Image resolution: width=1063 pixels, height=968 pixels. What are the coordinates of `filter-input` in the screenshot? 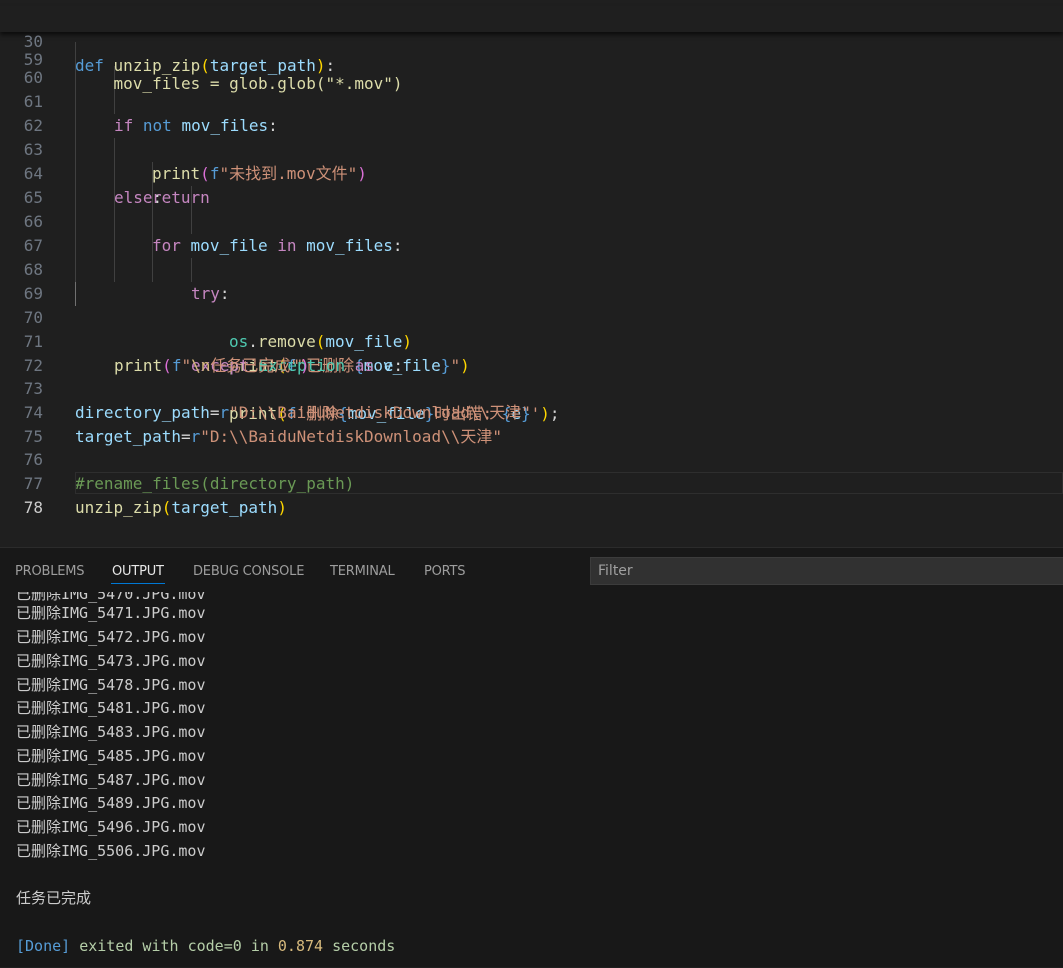 It's located at (827, 571).